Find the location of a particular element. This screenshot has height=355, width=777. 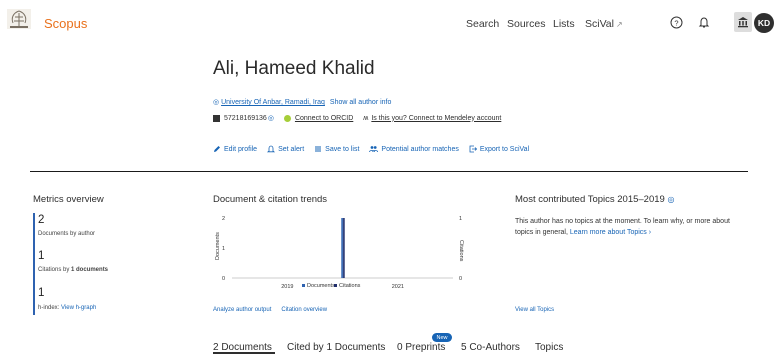

analyze-author-output-link: Analyze author output is located at coordinates (242, 310).